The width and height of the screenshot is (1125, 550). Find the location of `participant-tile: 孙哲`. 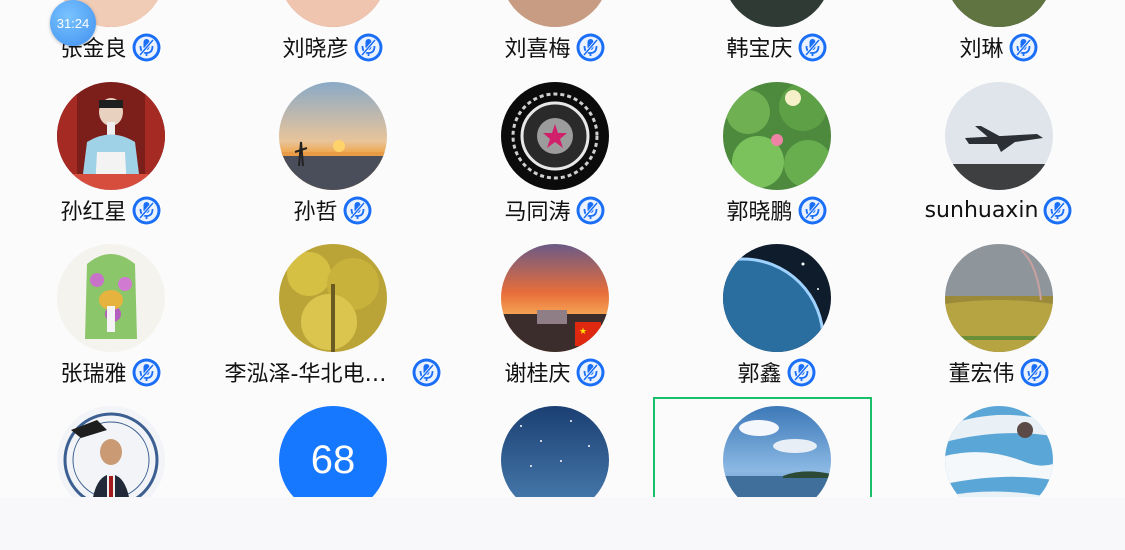

participant-tile: 孙哲 is located at coordinates (333, 163).